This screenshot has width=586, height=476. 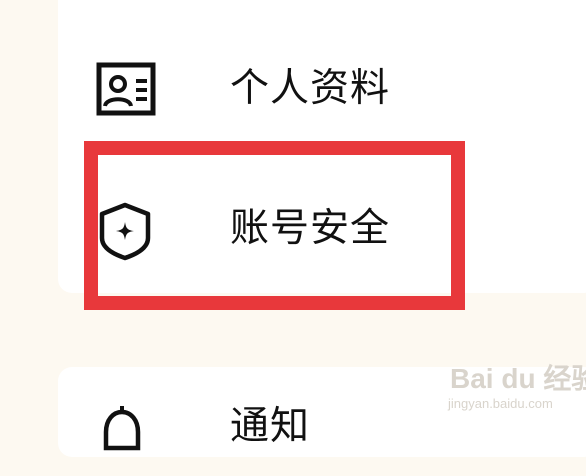 I want to click on watermark-logo-text: Bai du 经验, so click(x=518, y=378).